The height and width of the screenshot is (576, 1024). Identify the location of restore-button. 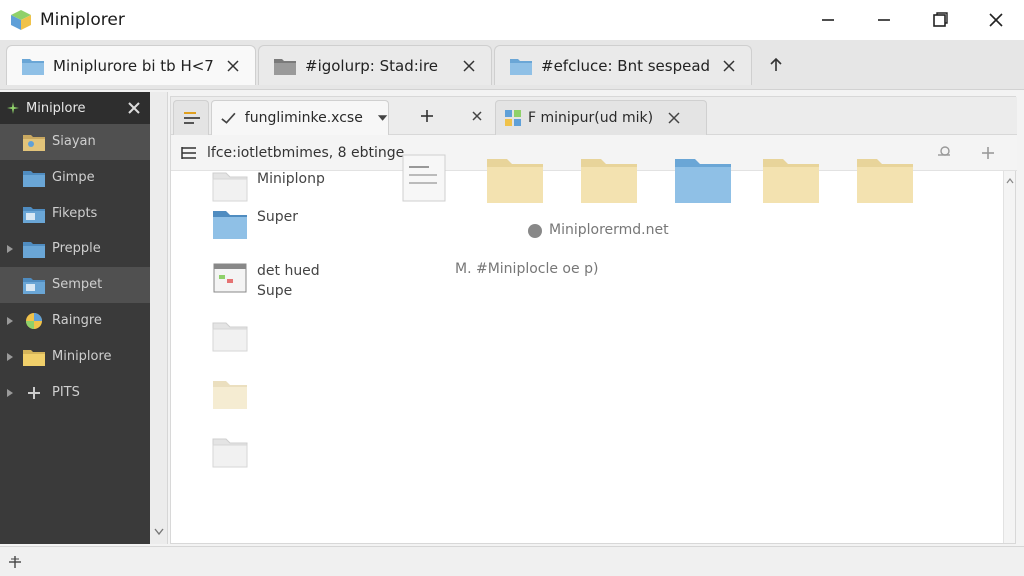
(884, 20).